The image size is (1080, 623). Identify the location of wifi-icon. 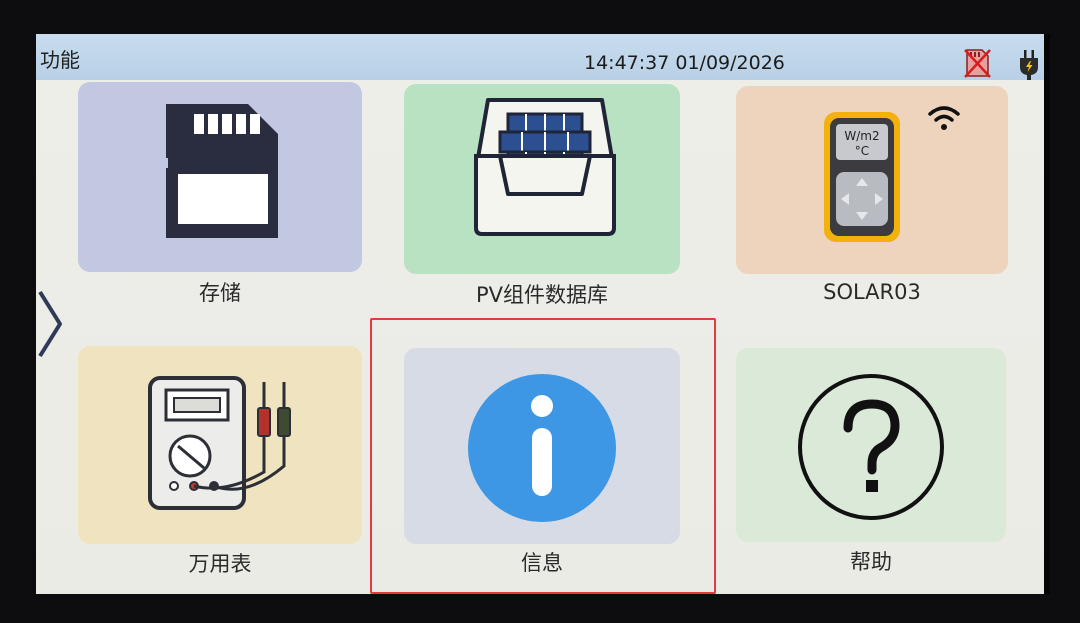
(944, 119).